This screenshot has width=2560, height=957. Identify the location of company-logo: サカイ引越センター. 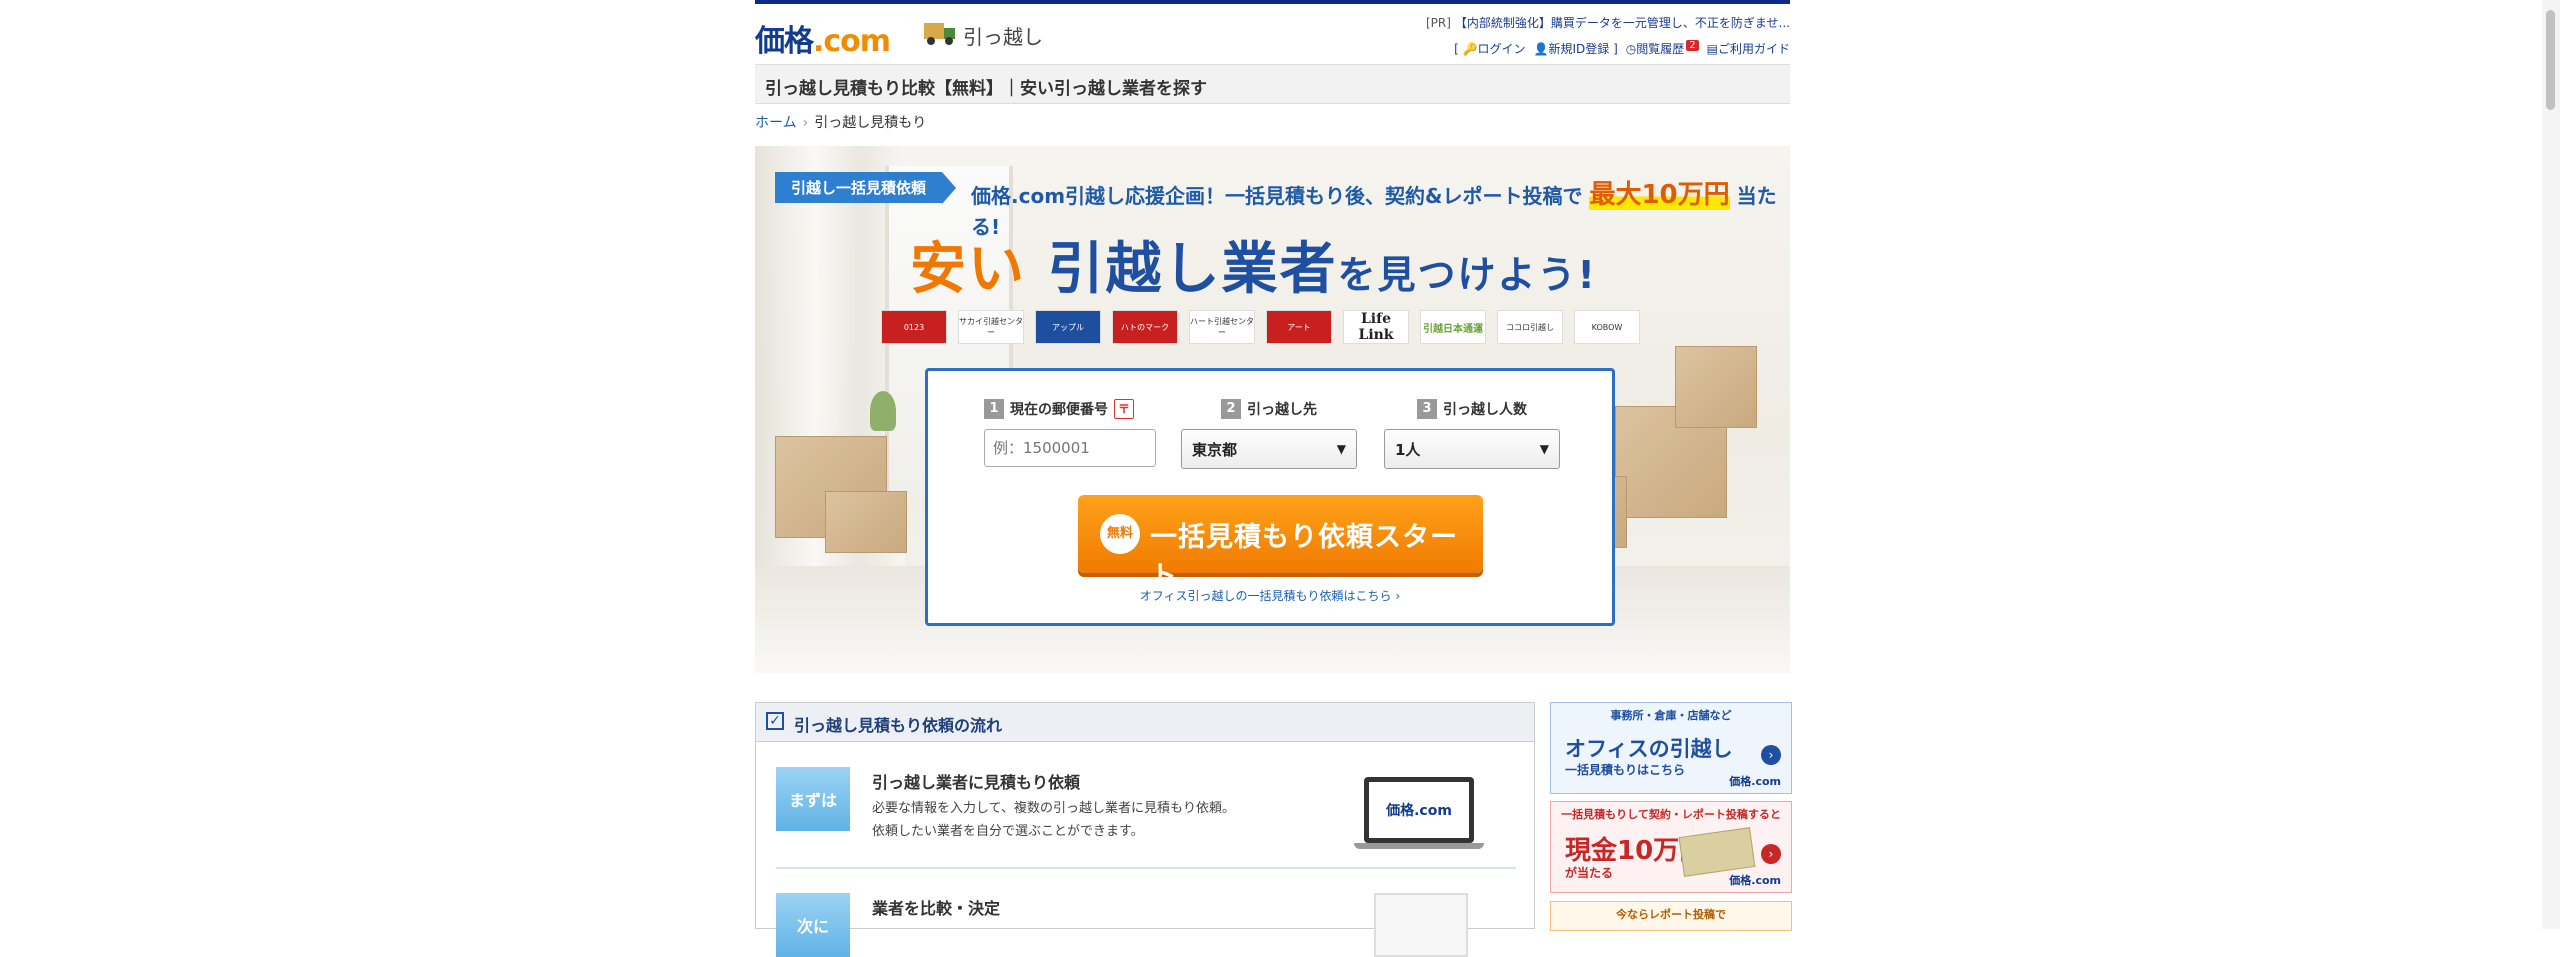
(991, 327).